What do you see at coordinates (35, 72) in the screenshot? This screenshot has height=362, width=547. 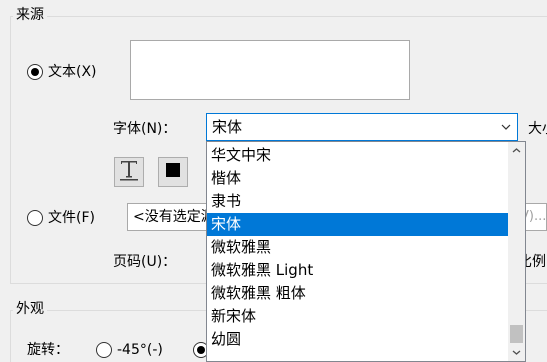 I see `text-radio` at bounding box center [35, 72].